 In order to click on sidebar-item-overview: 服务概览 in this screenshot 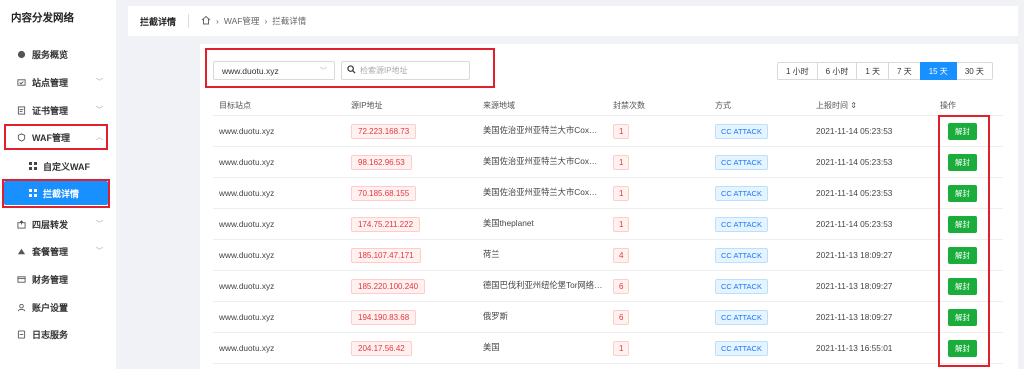, I will do `click(58, 54)`.